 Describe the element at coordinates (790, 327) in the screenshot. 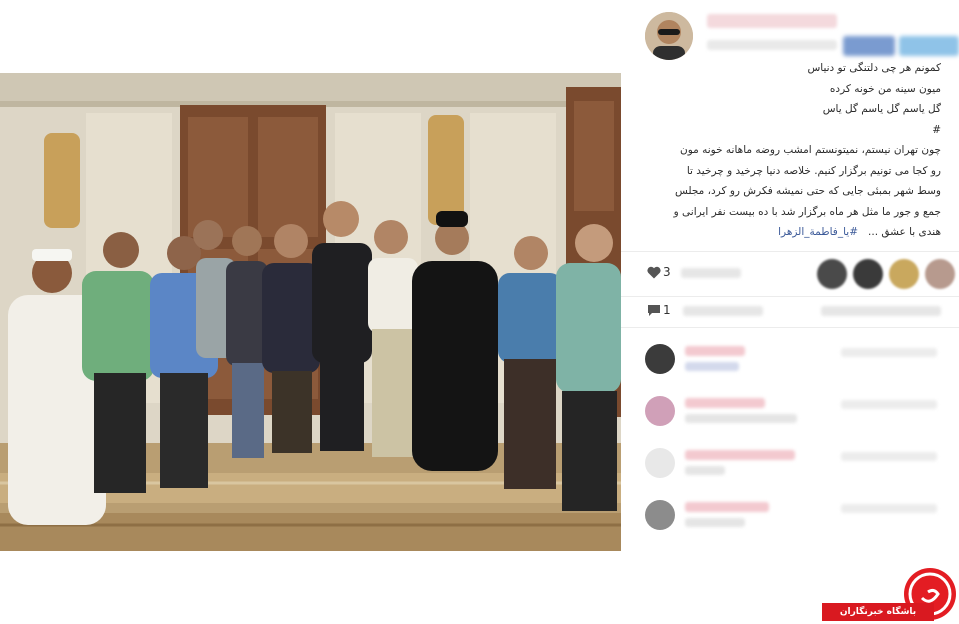

I see `divider` at that location.